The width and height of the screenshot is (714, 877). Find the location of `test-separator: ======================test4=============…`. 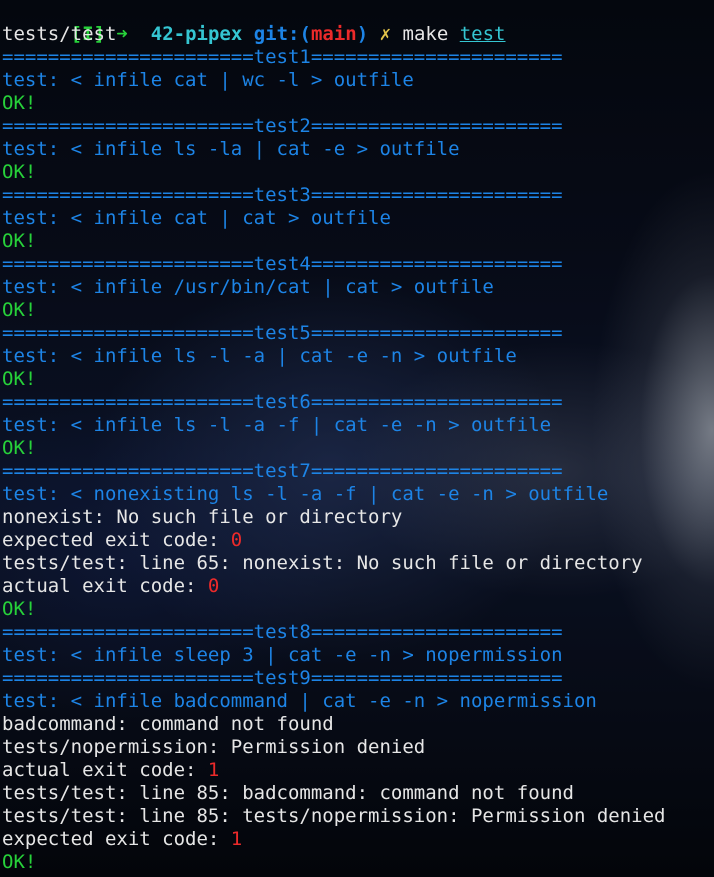

test-separator: ======================test4=============… is located at coordinates (358, 264).